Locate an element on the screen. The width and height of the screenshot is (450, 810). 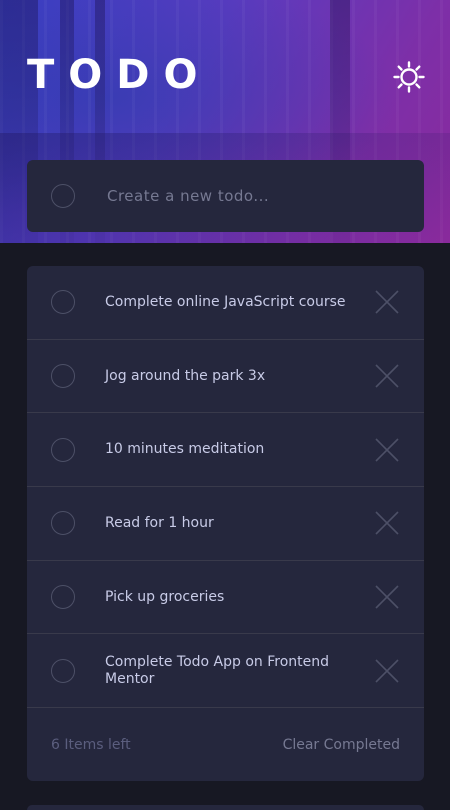
clear-completed-button: Clear Completed is located at coordinates (341, 745).